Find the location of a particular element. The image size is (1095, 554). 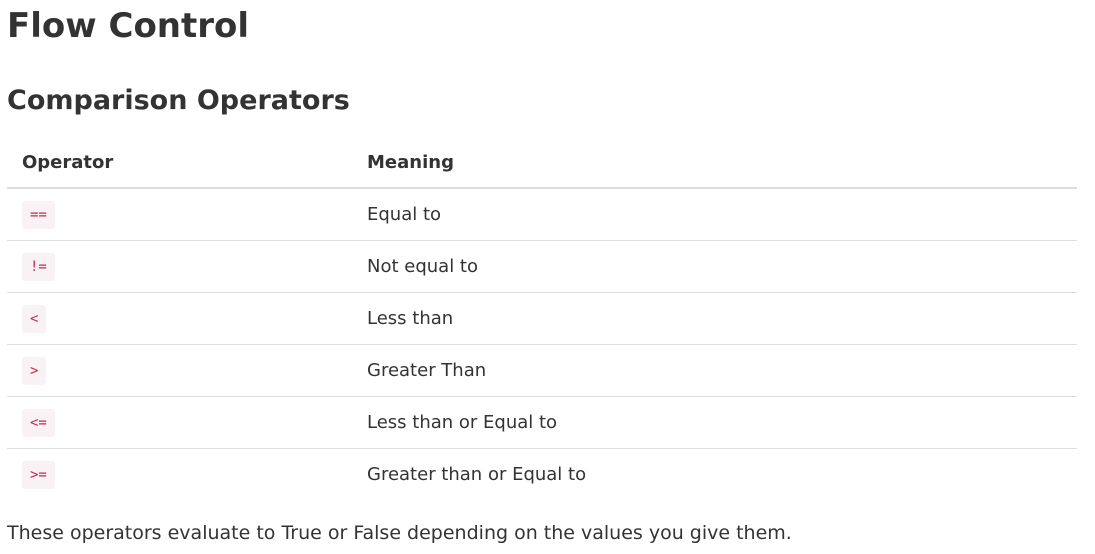

operator-cell: < is located at coordinates (187, 318).